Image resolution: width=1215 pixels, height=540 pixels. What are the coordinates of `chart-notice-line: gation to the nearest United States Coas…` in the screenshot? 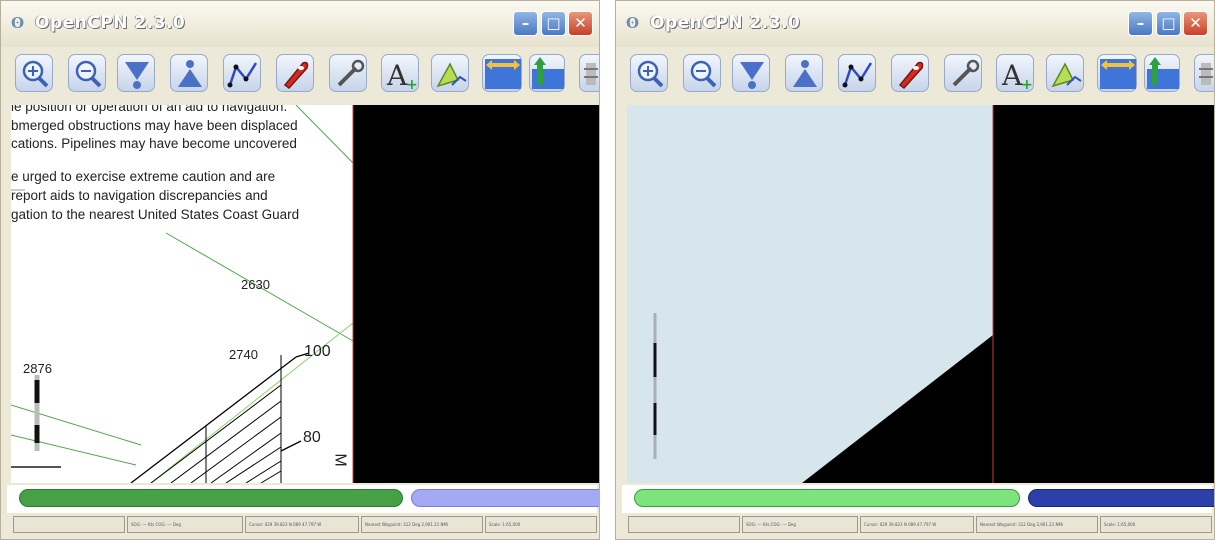 It's located at (155, 214).